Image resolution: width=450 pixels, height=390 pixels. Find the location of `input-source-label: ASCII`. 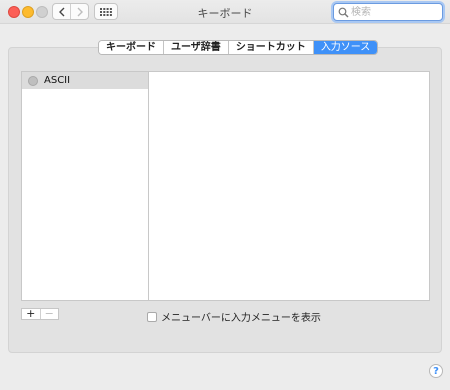

input-source-label: ASCII is located at coordinates (57, 80).